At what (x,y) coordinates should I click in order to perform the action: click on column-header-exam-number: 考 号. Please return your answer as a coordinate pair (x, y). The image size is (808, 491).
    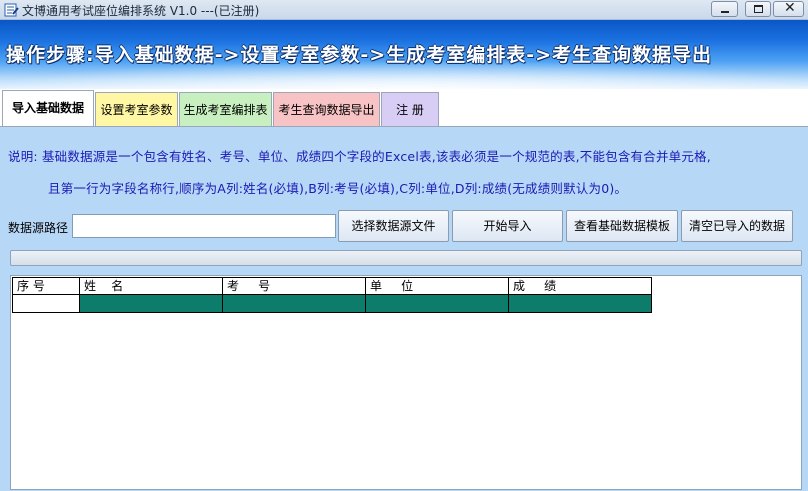
    Looking at the image, I should click on (294, 286).